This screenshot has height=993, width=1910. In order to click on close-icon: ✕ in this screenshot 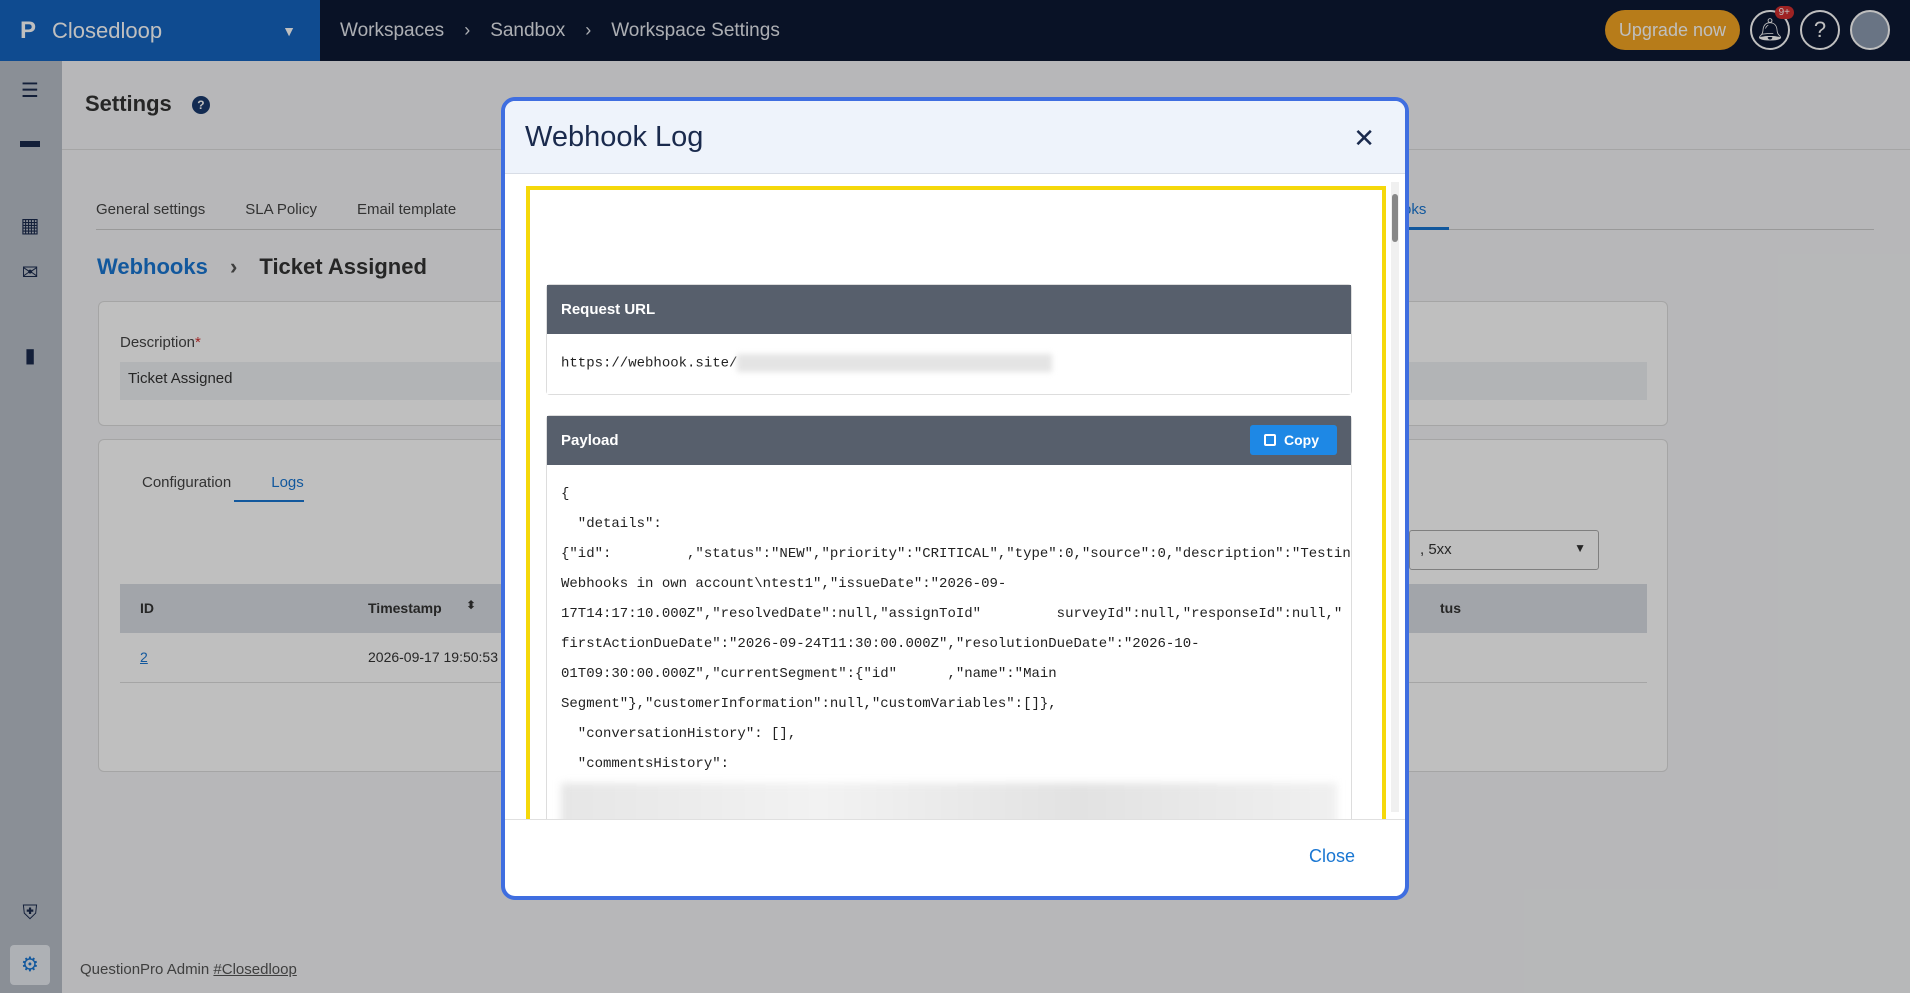, I will do `click(1364, 138)`.